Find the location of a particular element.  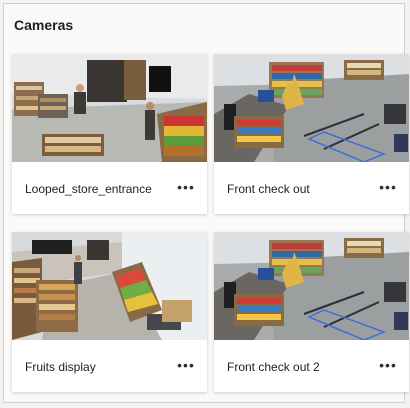

page-title: Cameras is located at coordinates (44, 25).